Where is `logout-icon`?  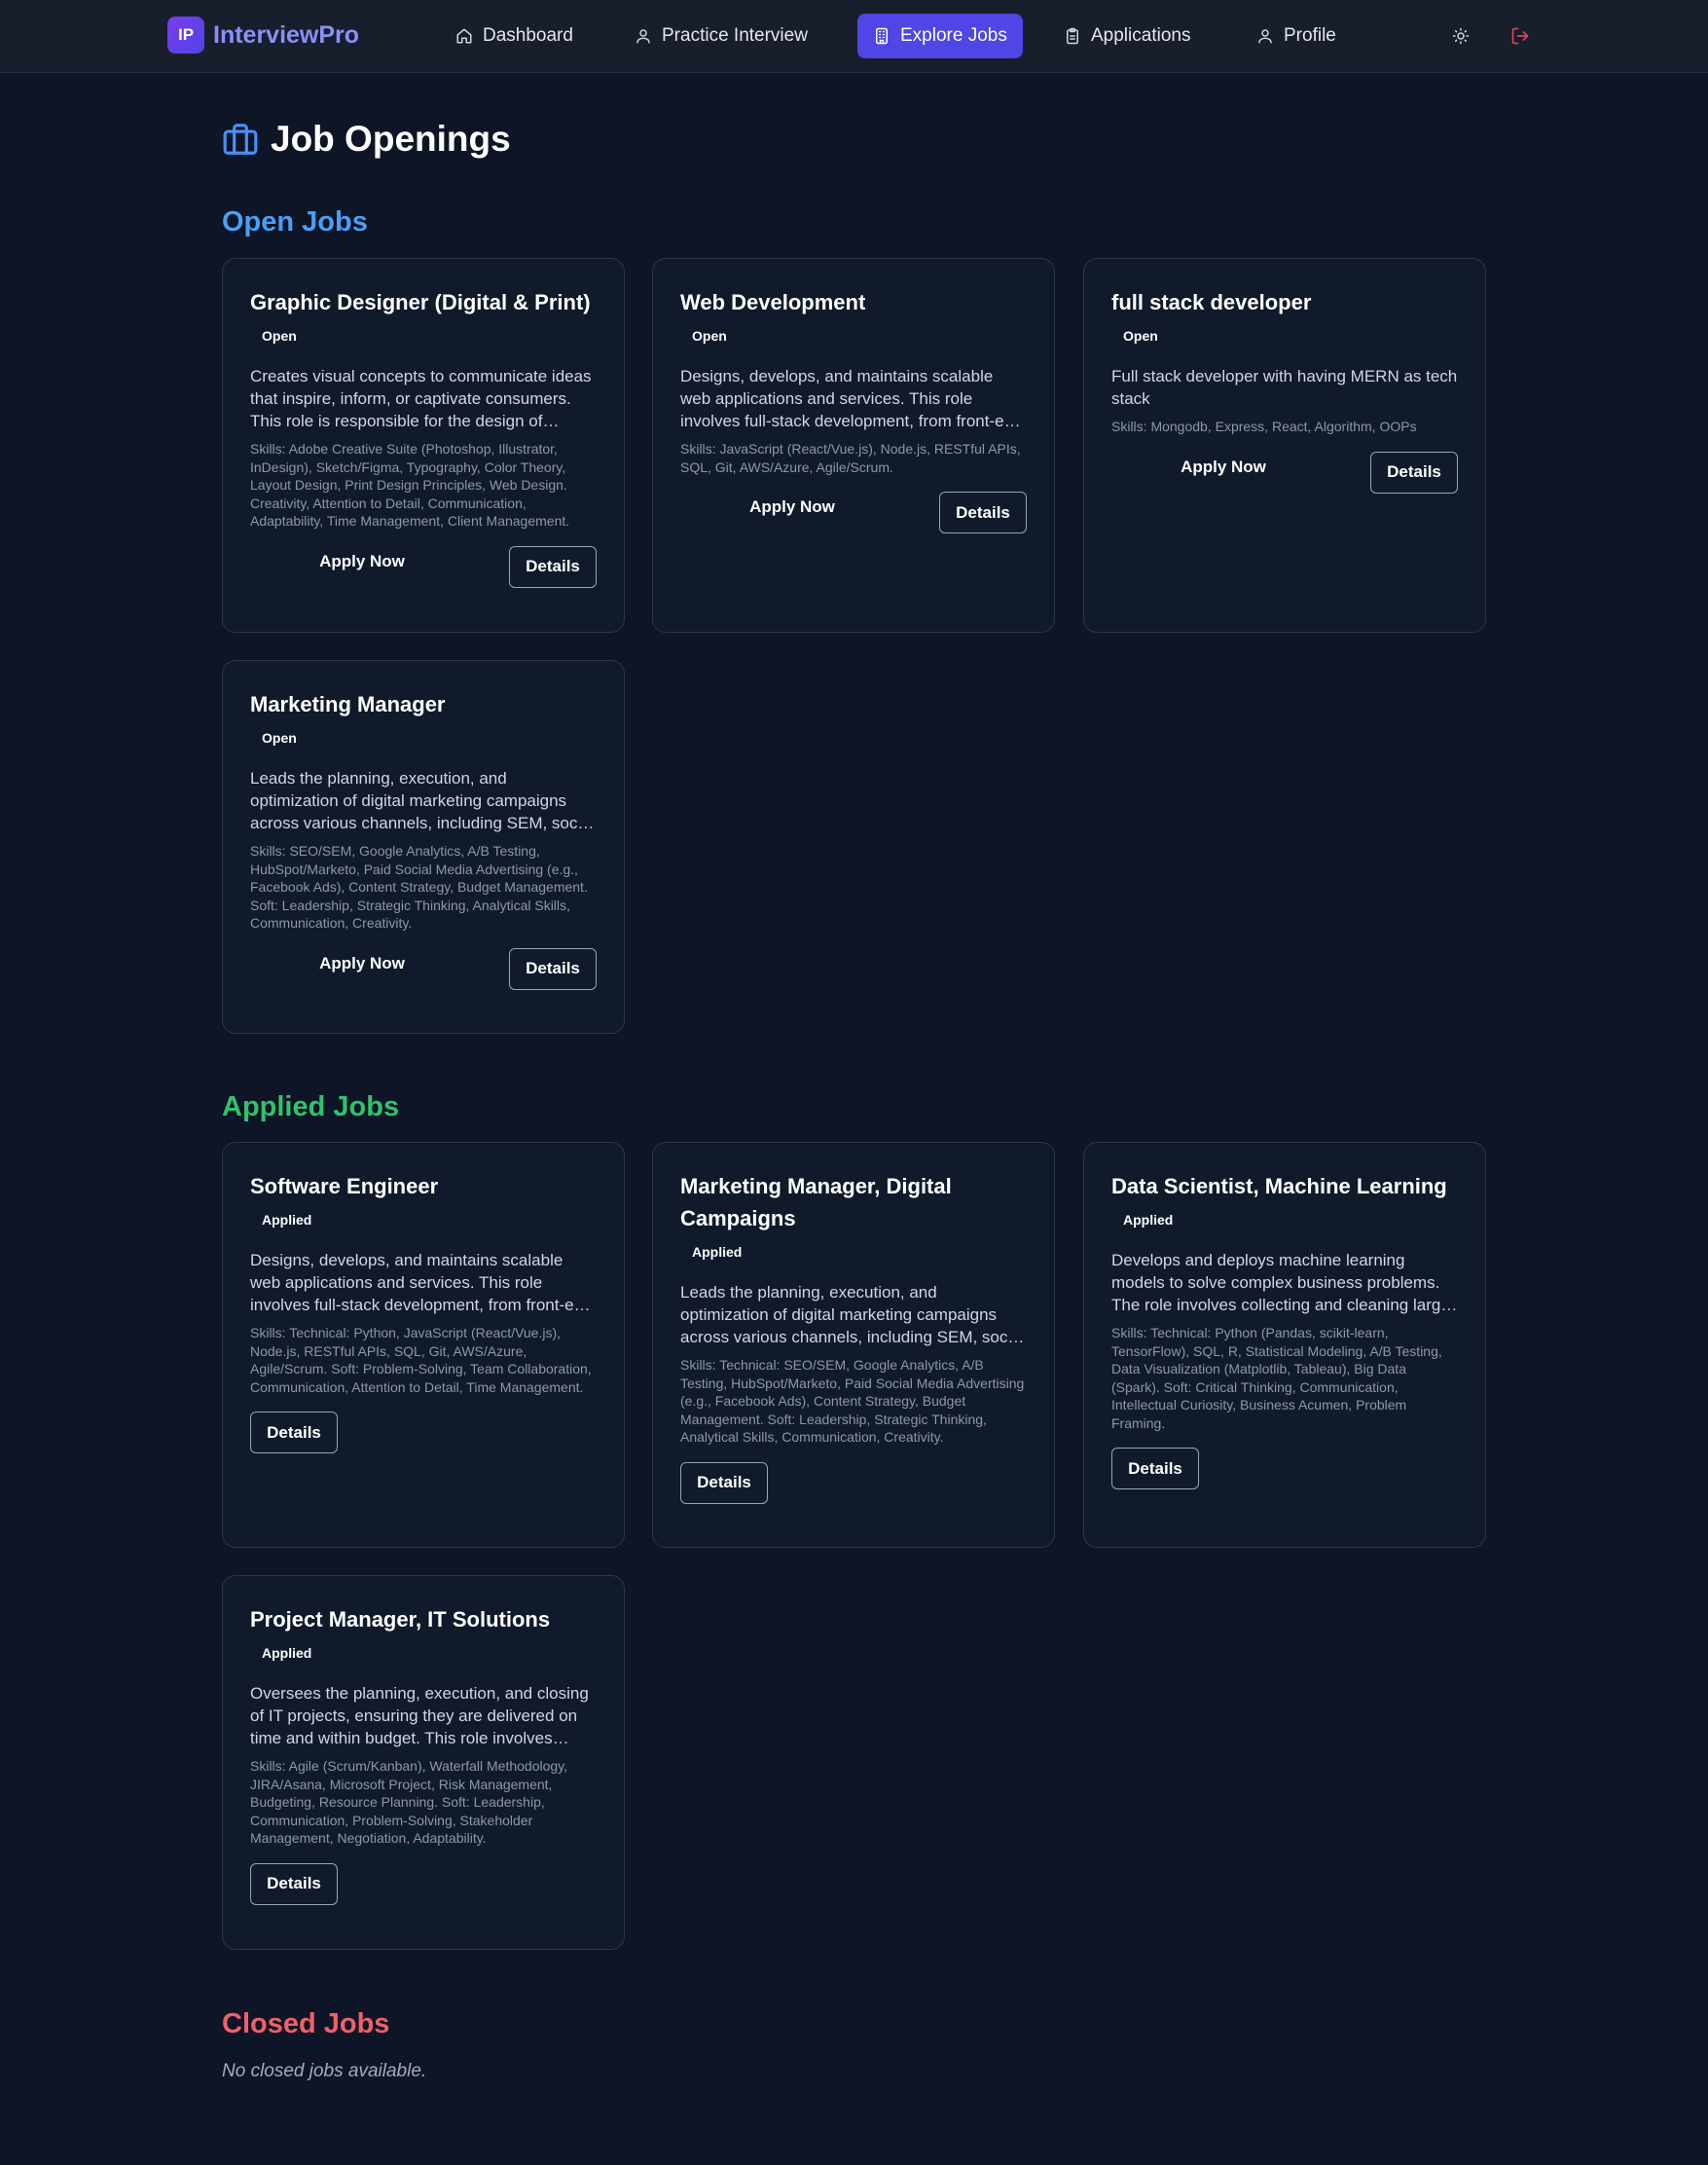
logout-icon is located at coordinates (1520, 36).